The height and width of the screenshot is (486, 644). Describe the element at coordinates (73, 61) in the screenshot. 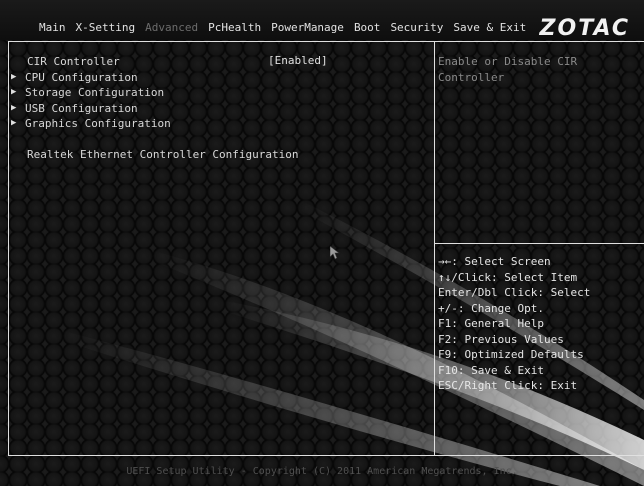

I see `cir-controller-label: CIR Controller` at that location.